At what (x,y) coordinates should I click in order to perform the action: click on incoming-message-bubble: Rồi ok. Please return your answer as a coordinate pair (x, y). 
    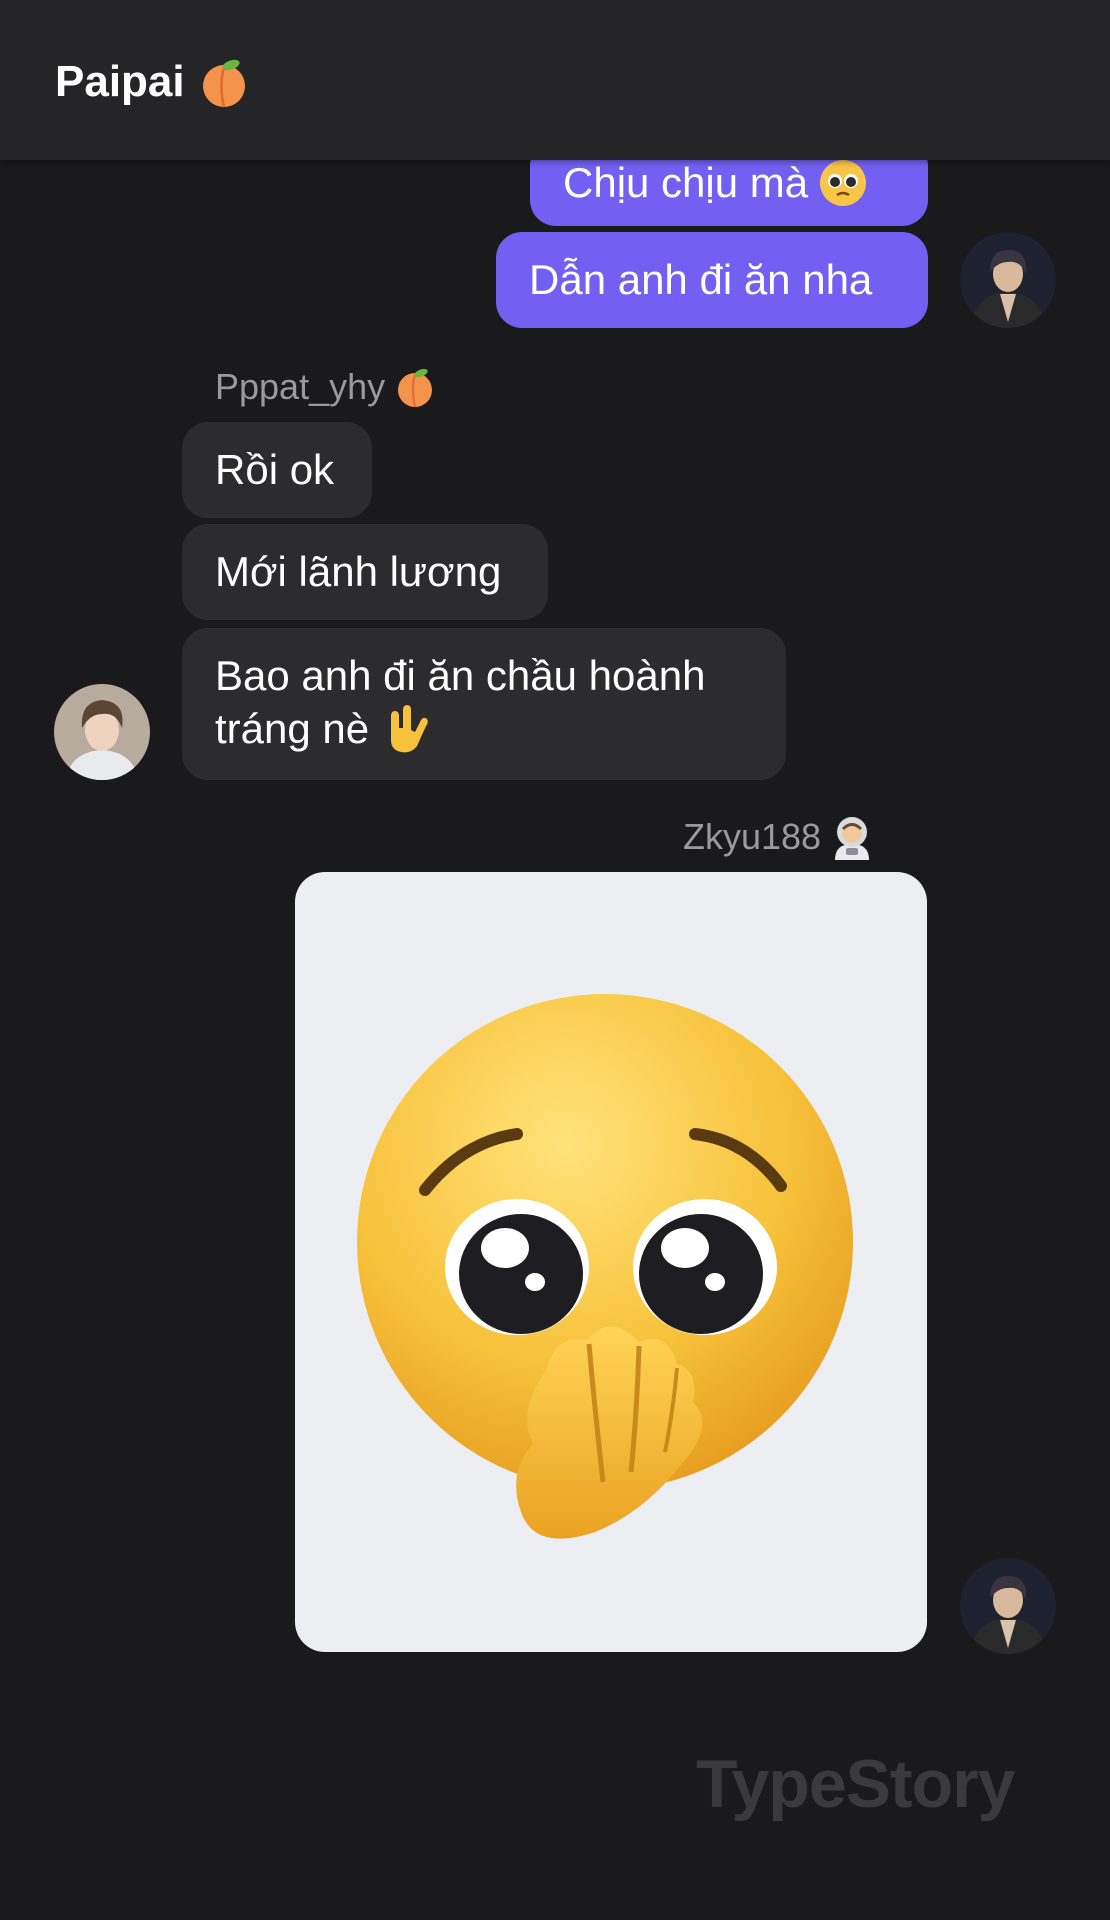
    Looking at the image, I should click on (277, 470).